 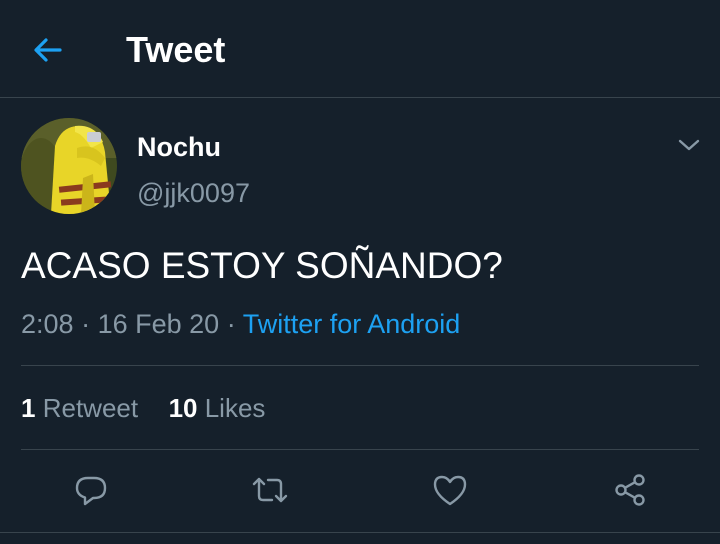 I want to click on share-button, so click(x=630, y=490).